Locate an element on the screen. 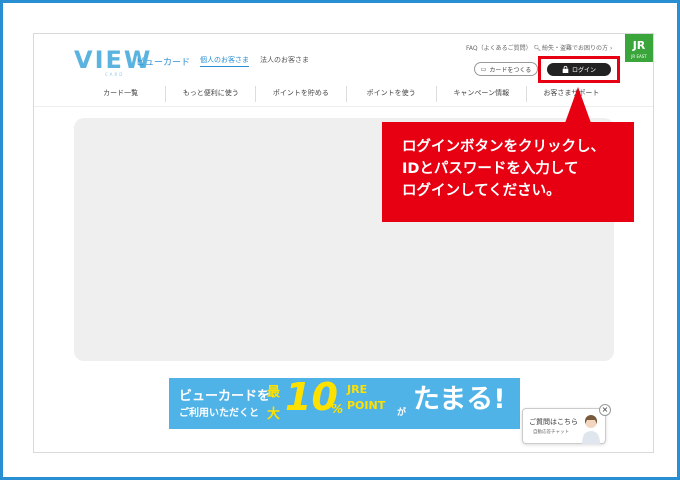 Image resolution: width=680 pixels, height=480 pixels. banner-number: 10 is located at coordinates (311, 398).